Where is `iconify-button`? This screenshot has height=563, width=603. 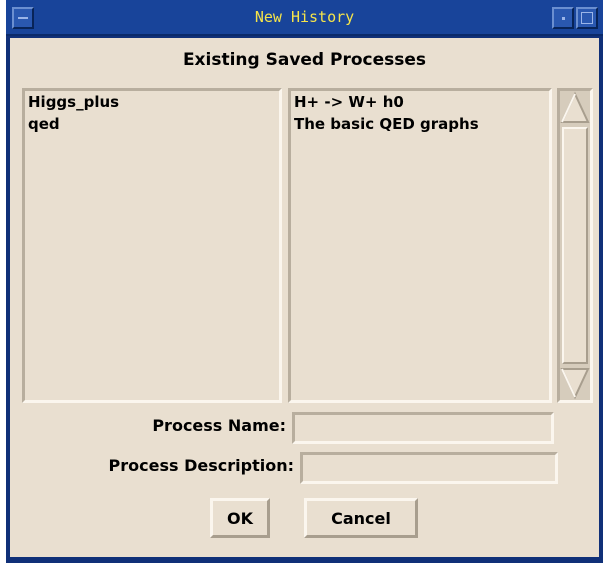
iconify-button is located at coordinates (563, 18).